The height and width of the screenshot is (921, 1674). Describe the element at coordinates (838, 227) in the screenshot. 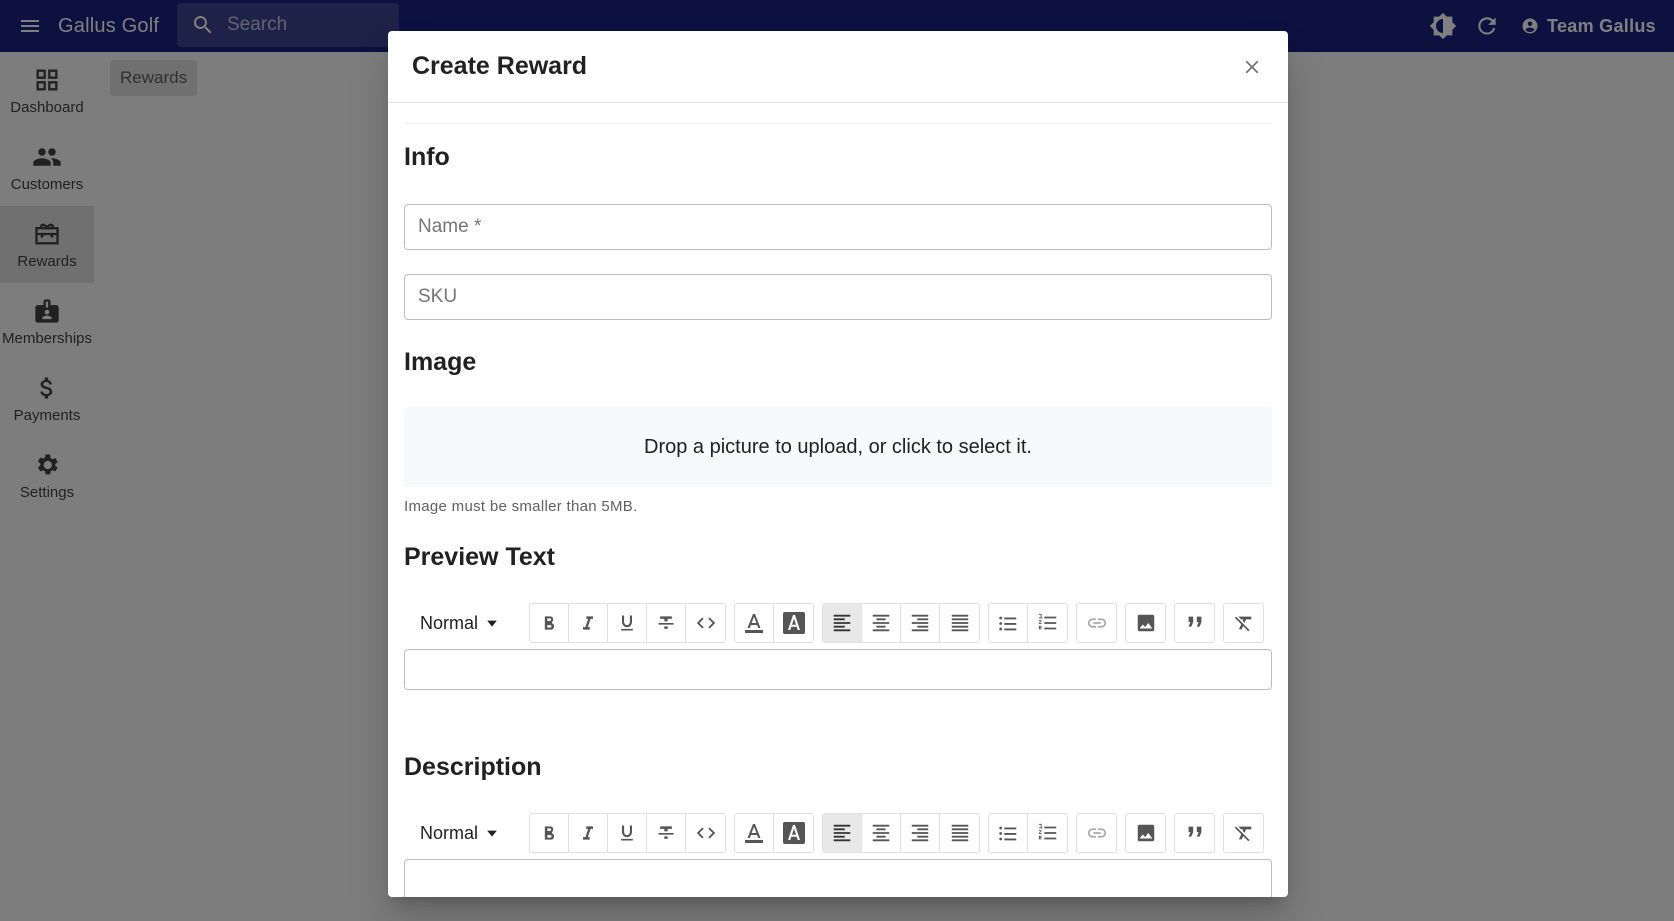

I see `name-field: Name *` at that location.